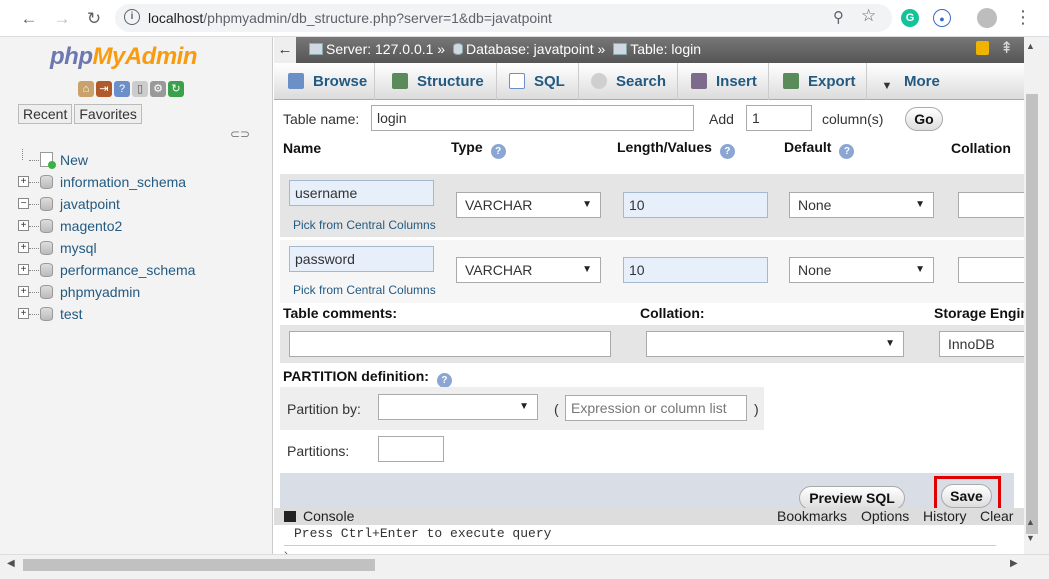 The width and height of the screenshot is (1049, 579). Describe the element at coordinates (1014, 563) in the screenshot. I see `scroll-right-arrow-icon: ▶` at that location.